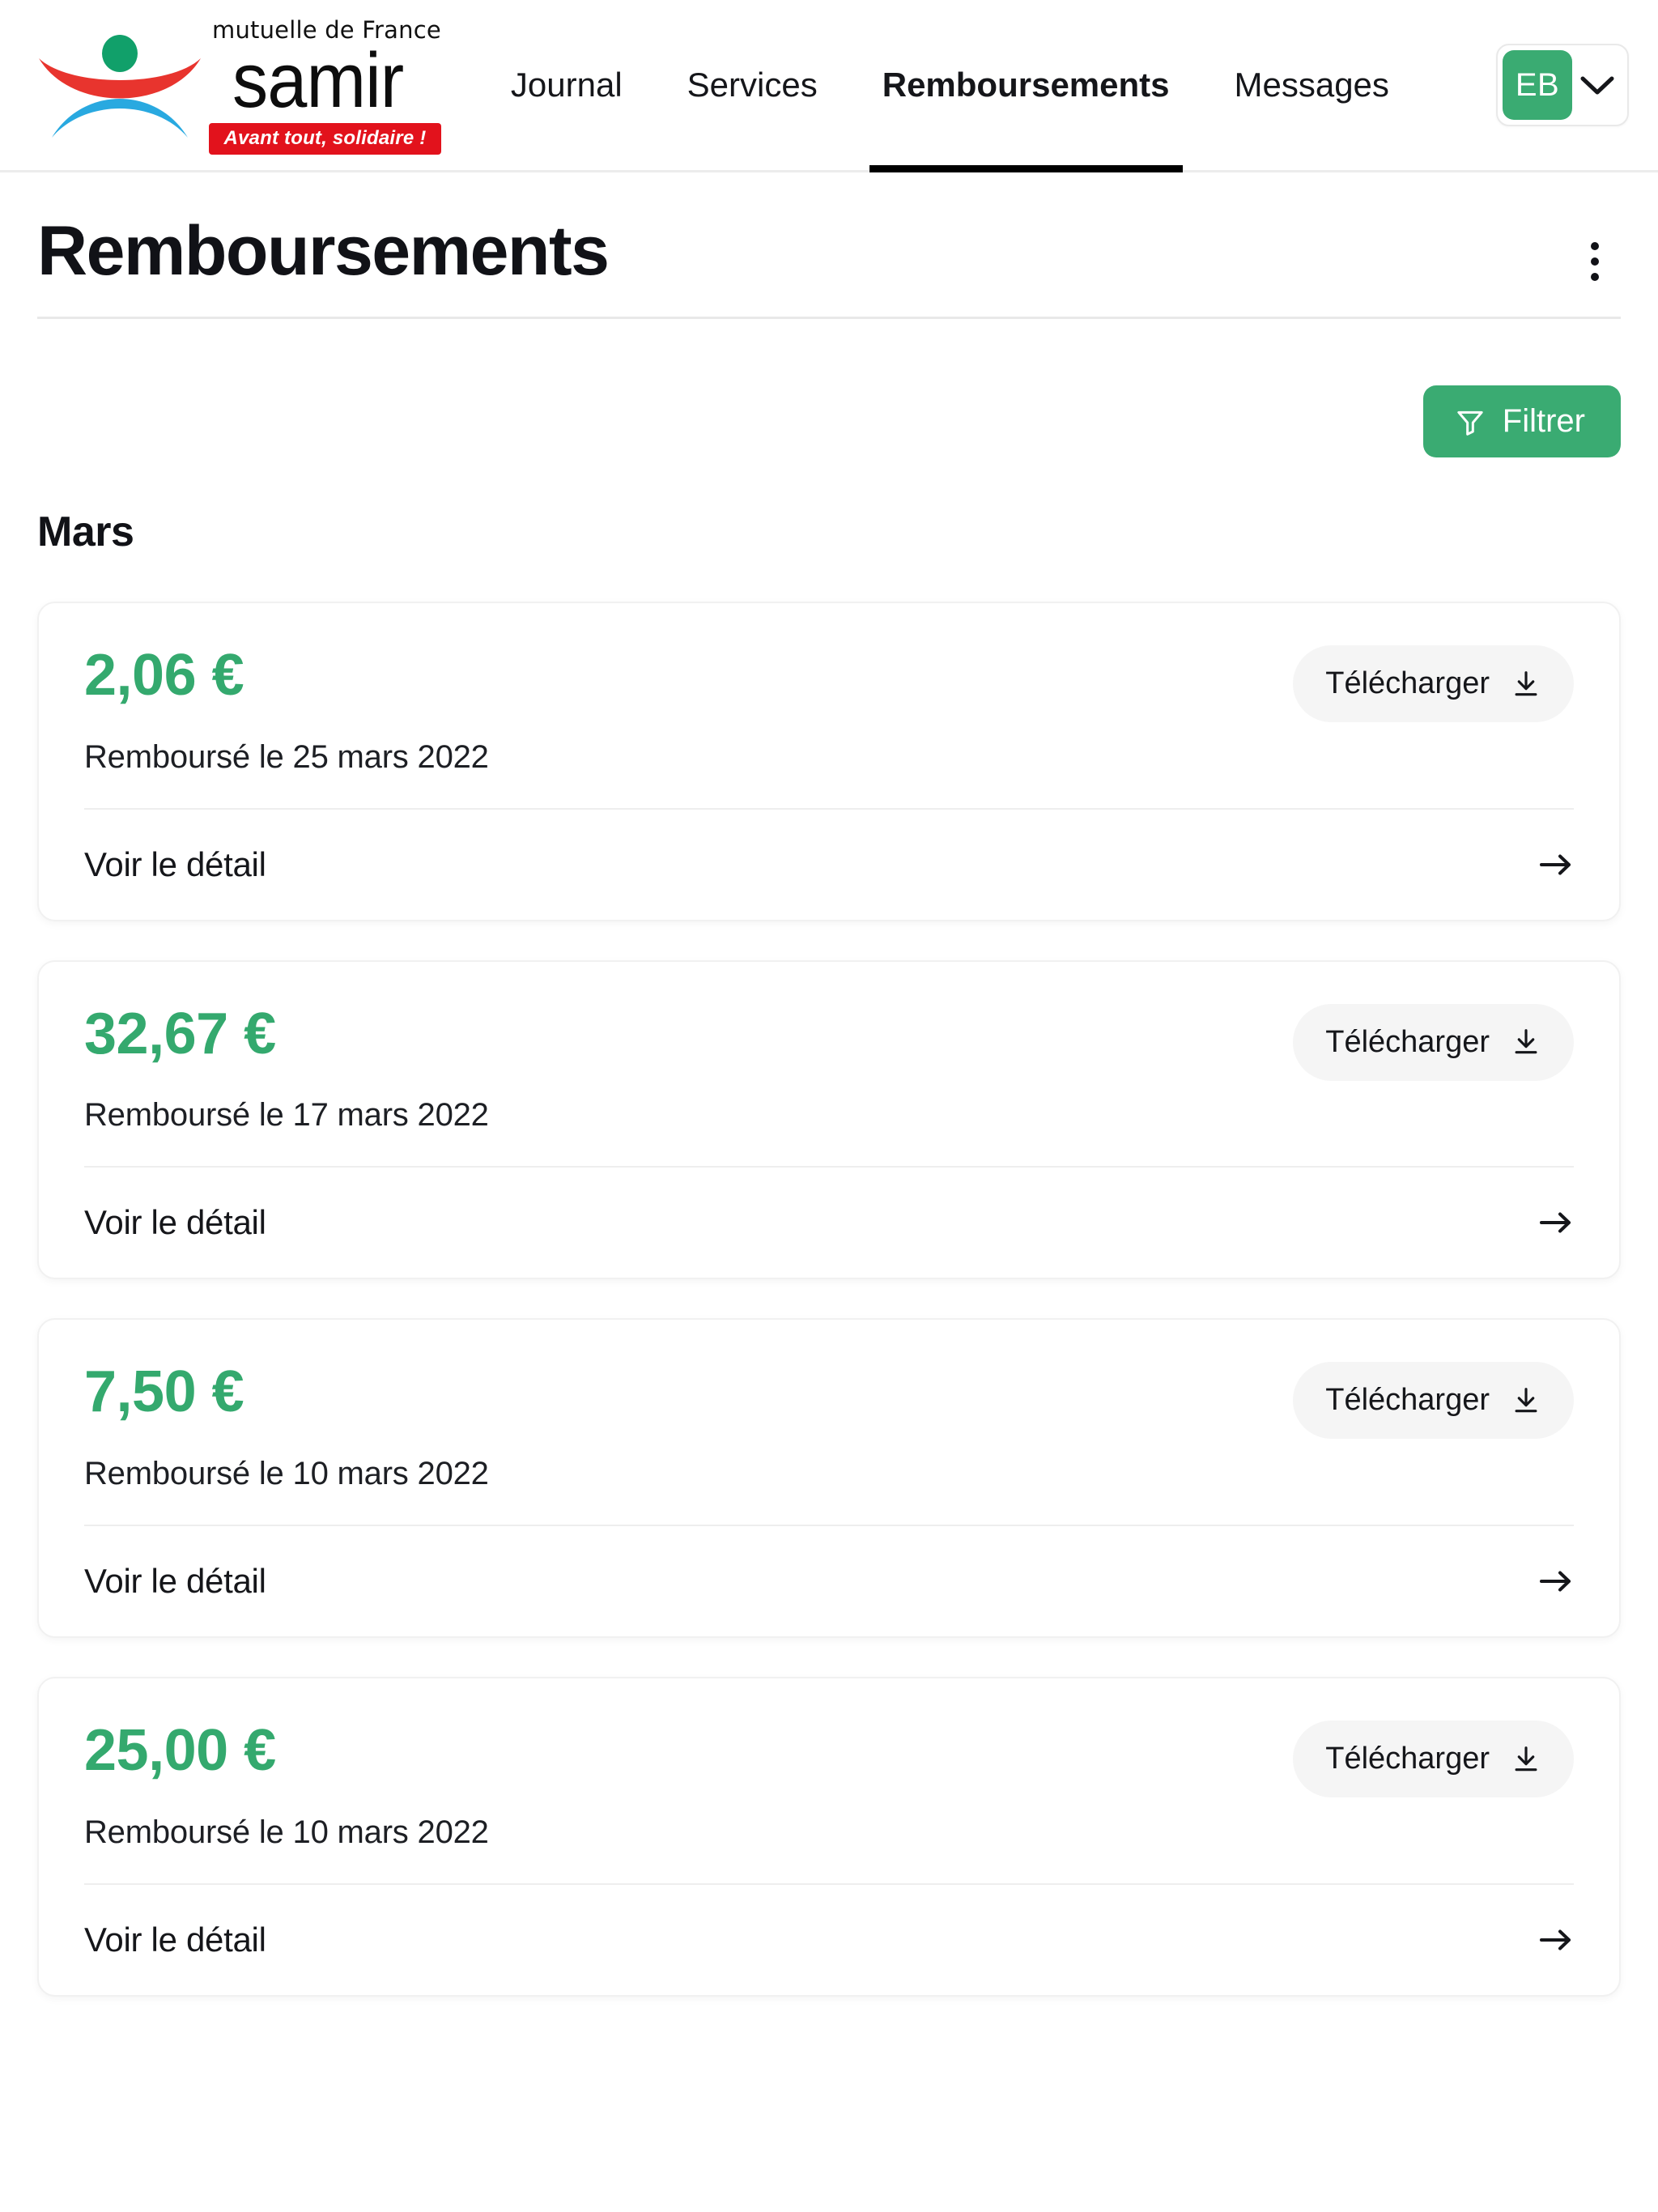  Describe the element at coordinates (286, 711) in the screenshot. I see `refund-card-summary: 2,06 € Remboursé le 25 mars 2022` at that location.